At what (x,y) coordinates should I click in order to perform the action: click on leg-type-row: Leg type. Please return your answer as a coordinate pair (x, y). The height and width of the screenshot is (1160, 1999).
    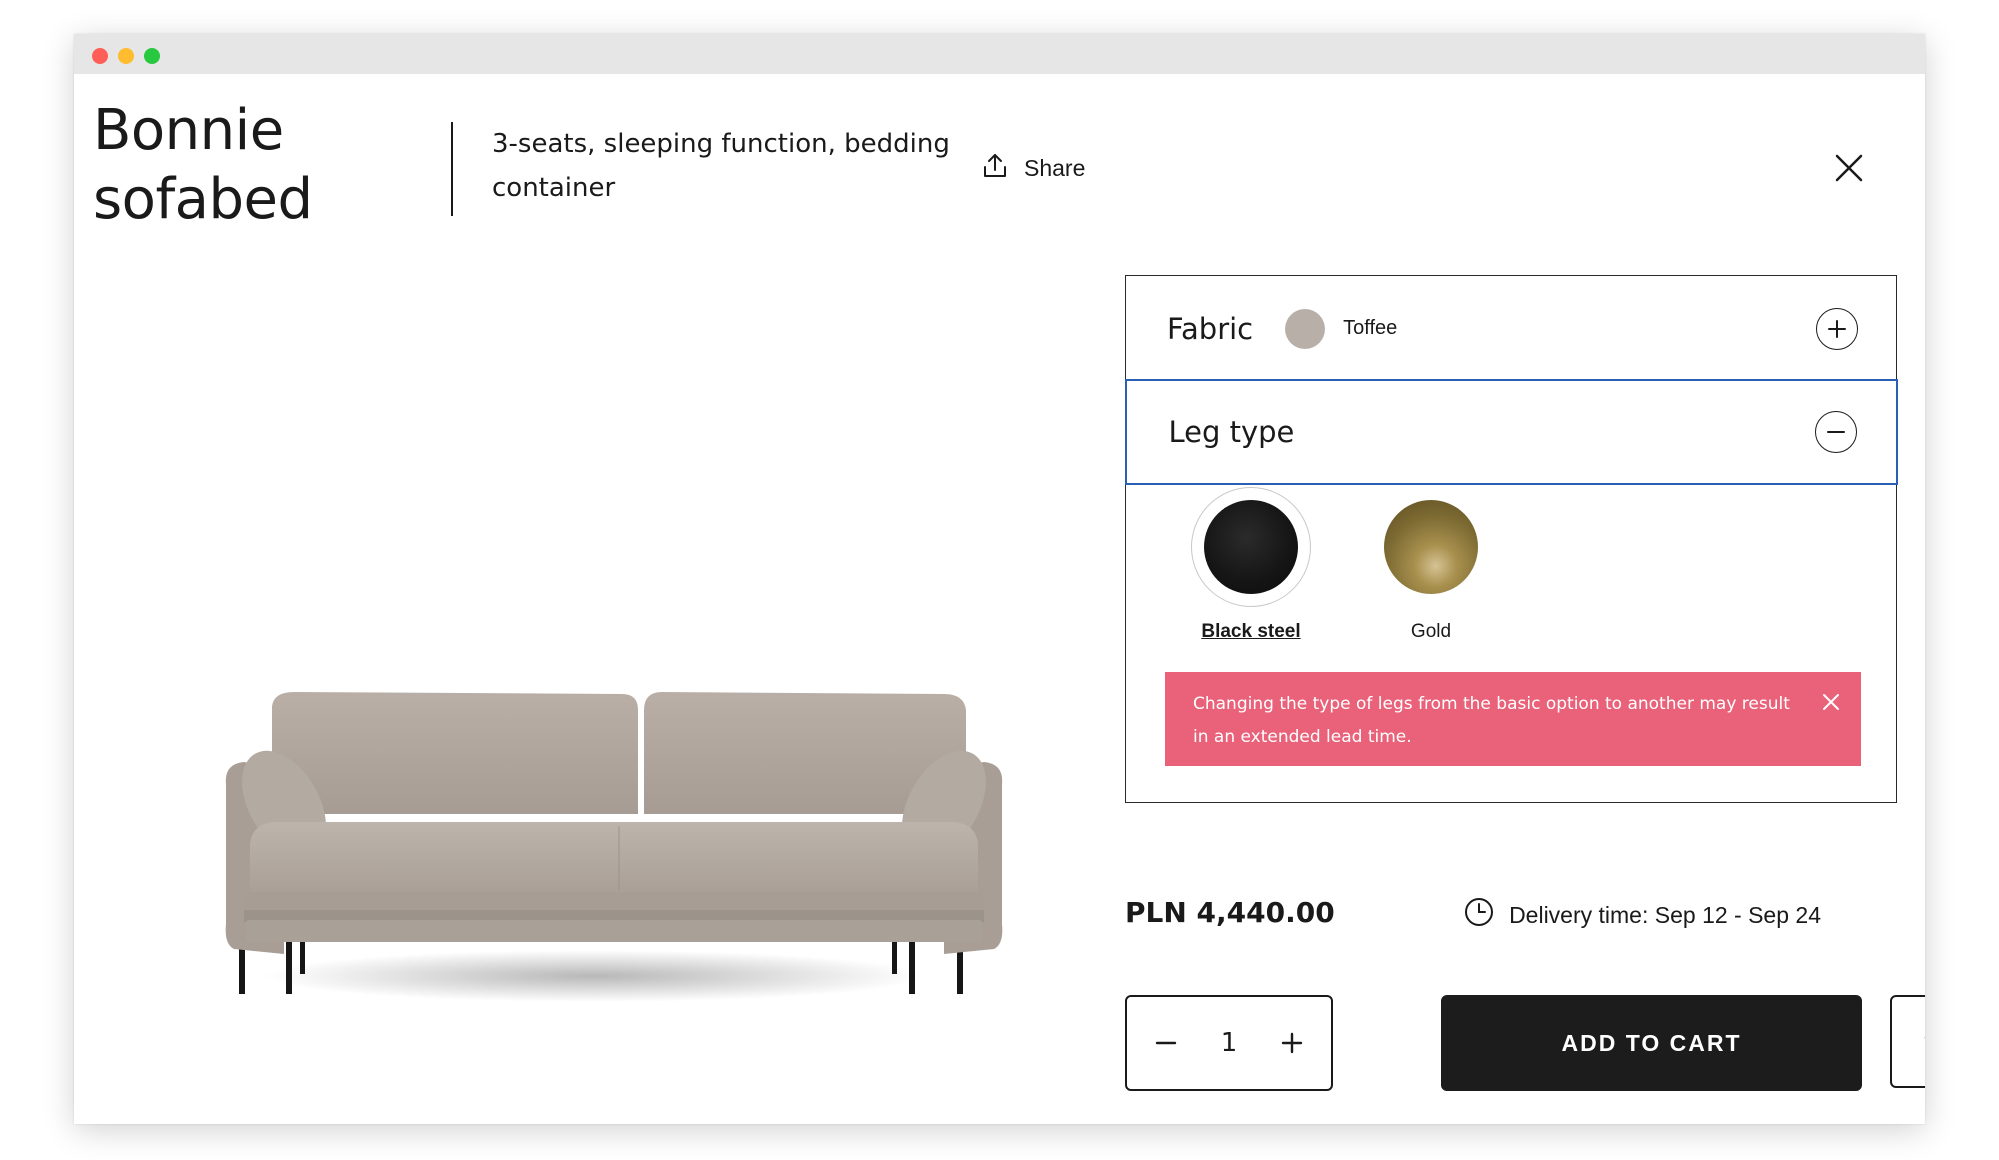
    Looking at the image, I should click on (1511, 432).